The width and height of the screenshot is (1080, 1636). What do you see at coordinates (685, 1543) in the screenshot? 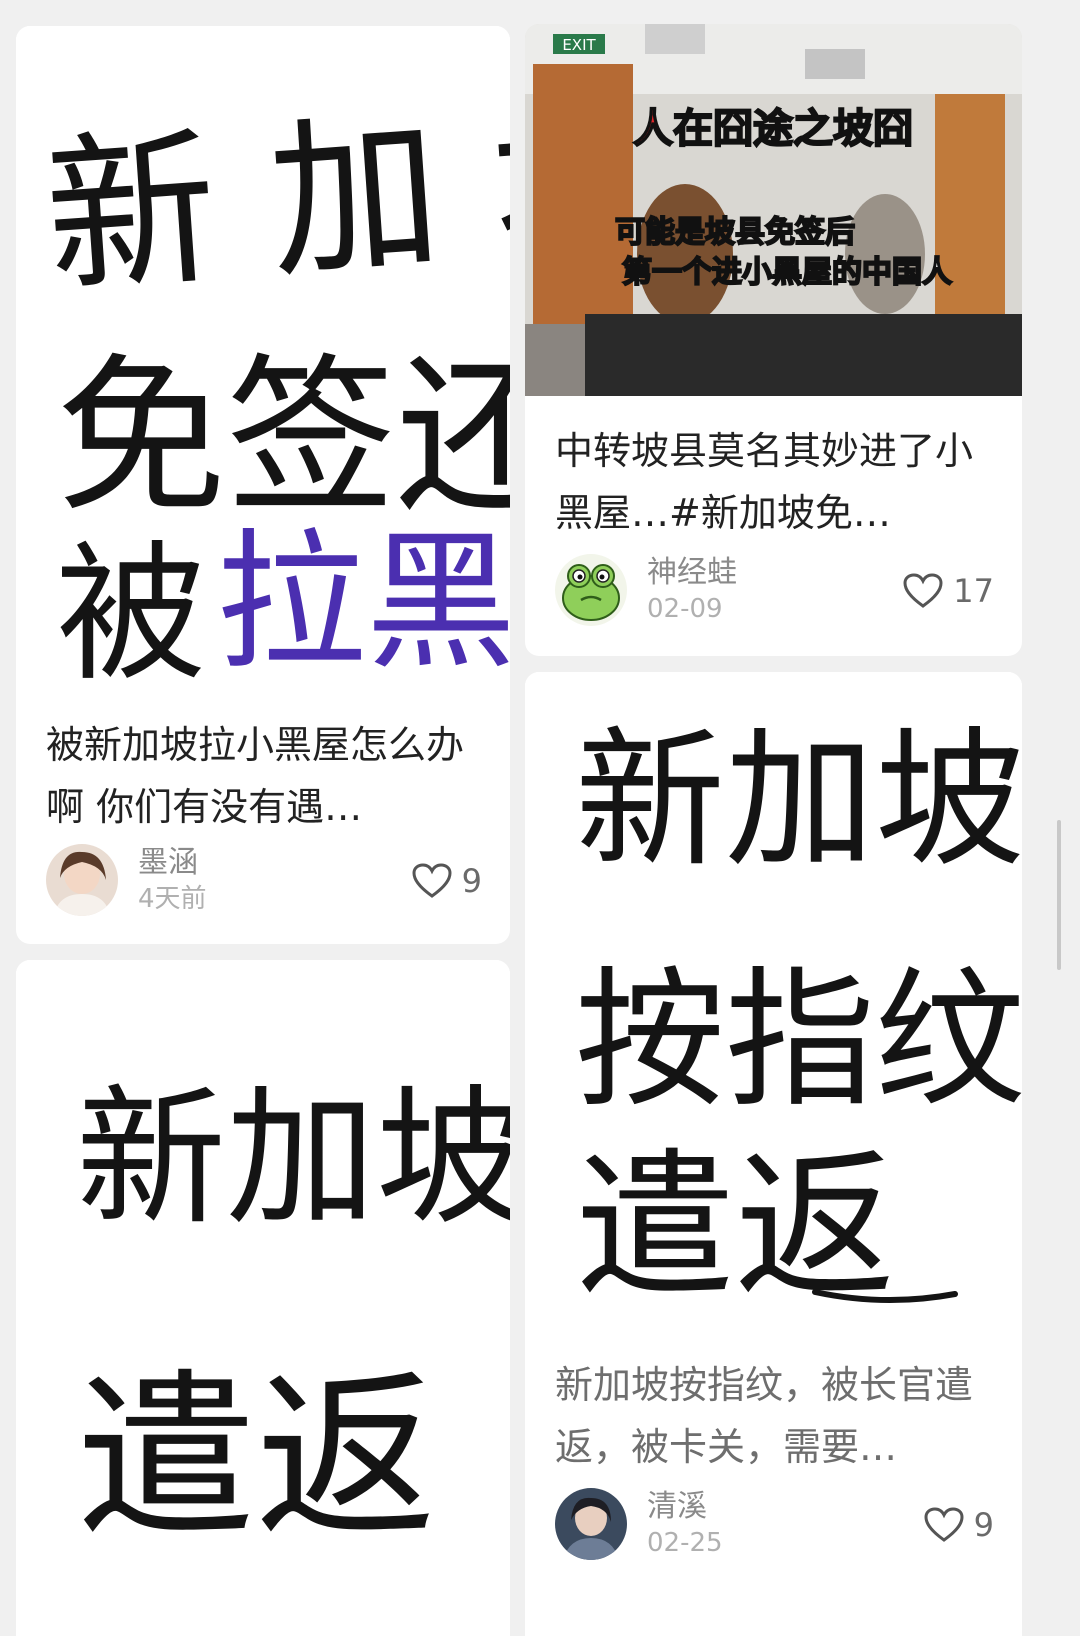
I see `post-date: 02-25` at bounding box center [685, 1543].